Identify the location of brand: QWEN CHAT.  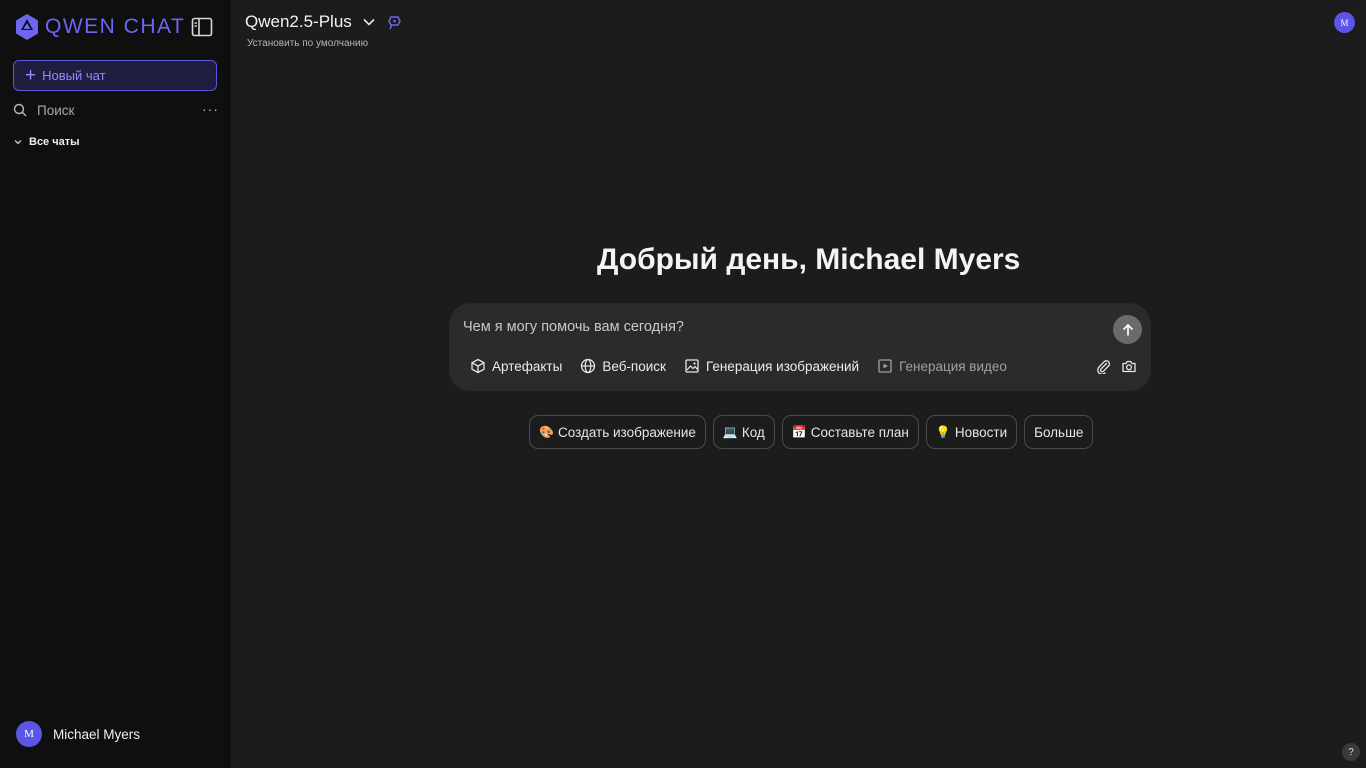
(99, 27).